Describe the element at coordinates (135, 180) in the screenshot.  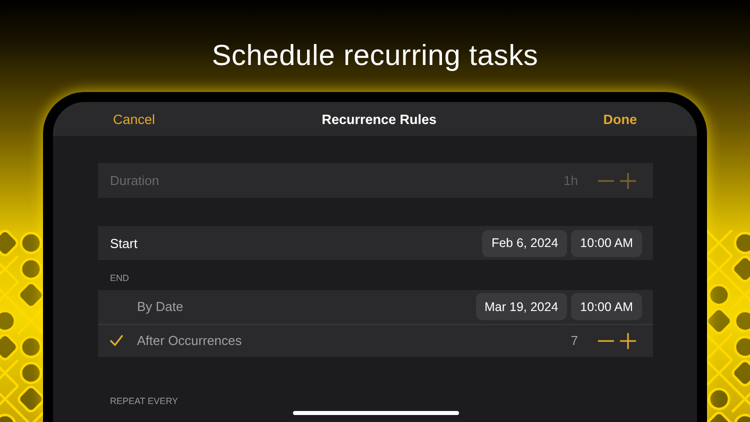
I see `row-label: Duration` at that location.